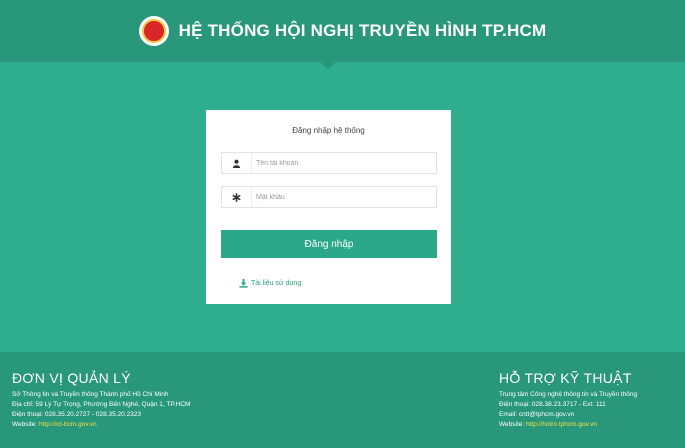 Image resolution: width=685 pixels, height=448 pixels. What do you see at coordinates (68, 424) in the screenshot?
I see `footer-left-website-link: http://ict-hcm.gov.vn` at bounding box center [68, 424].